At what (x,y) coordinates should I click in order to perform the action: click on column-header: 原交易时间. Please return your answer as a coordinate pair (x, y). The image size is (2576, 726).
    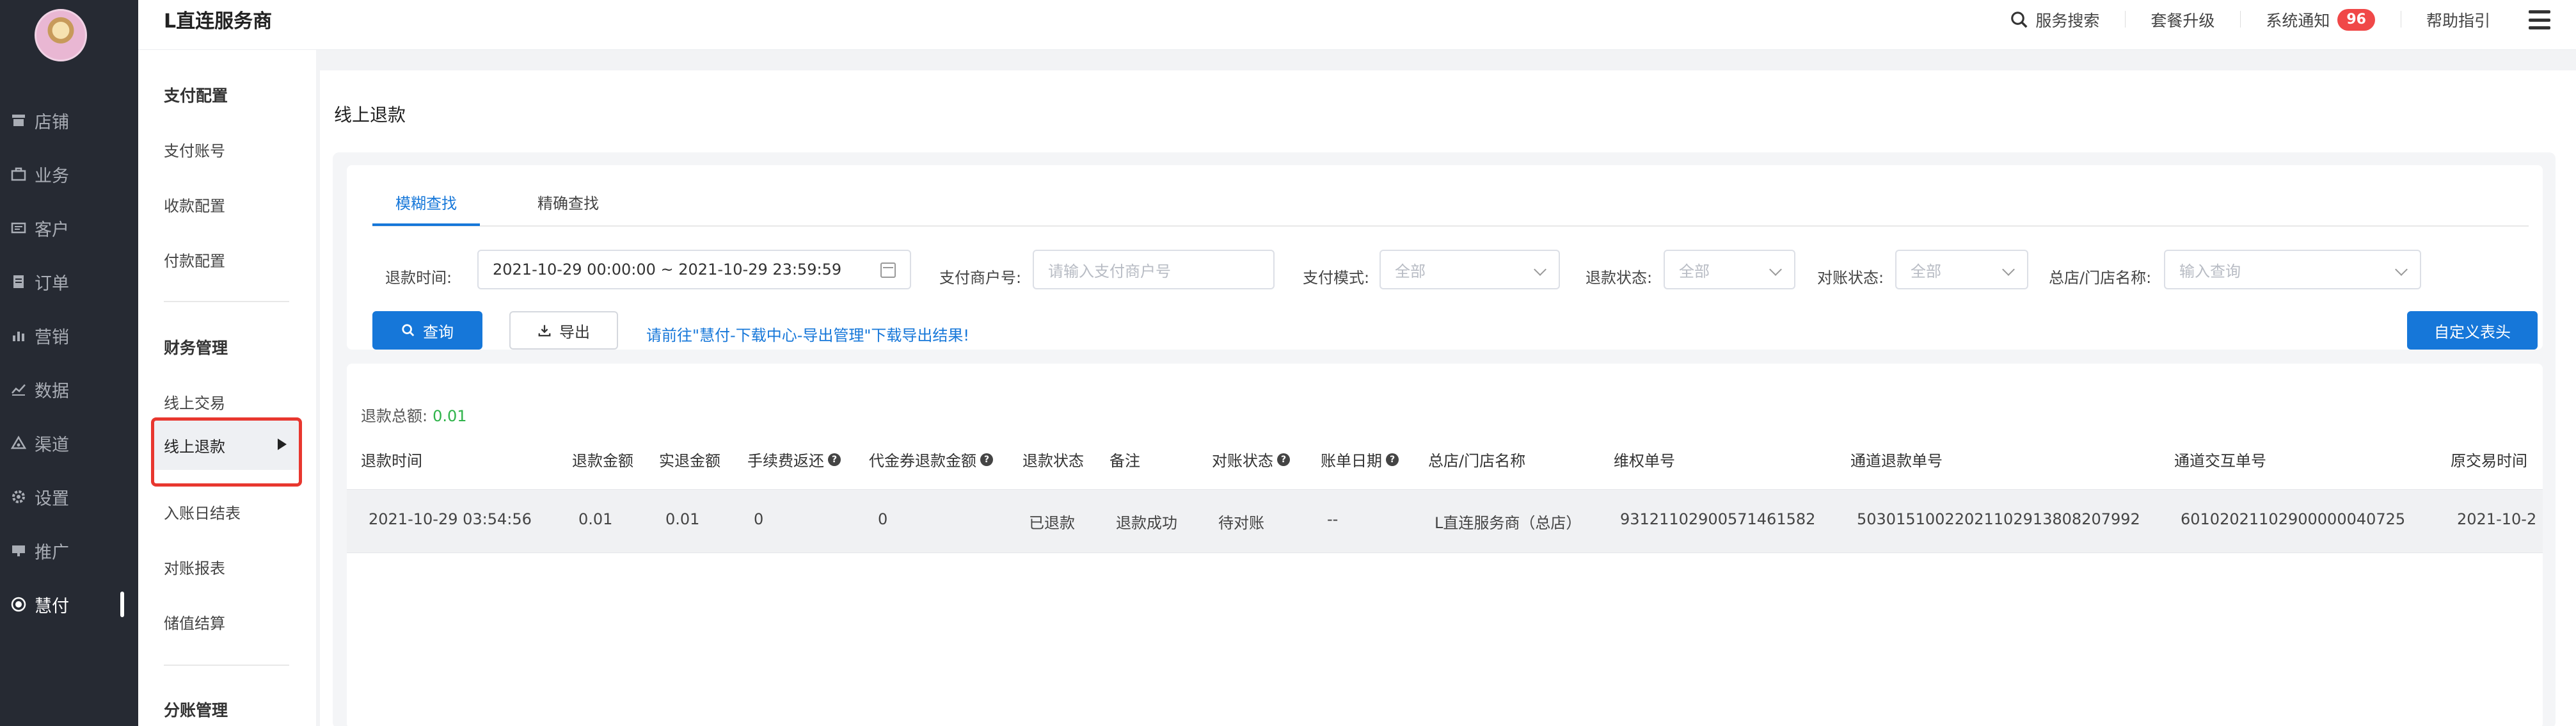
    Looking at the image, I should click on (2489, 461).